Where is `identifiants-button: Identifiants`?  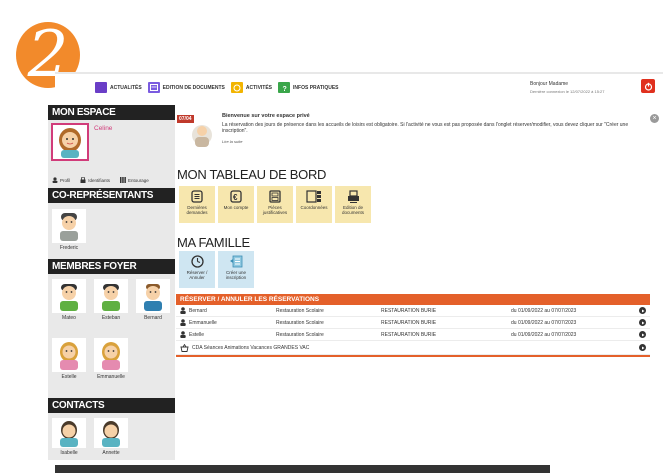
identifiants-button: Identifiants is located at coordinates (95, 180).